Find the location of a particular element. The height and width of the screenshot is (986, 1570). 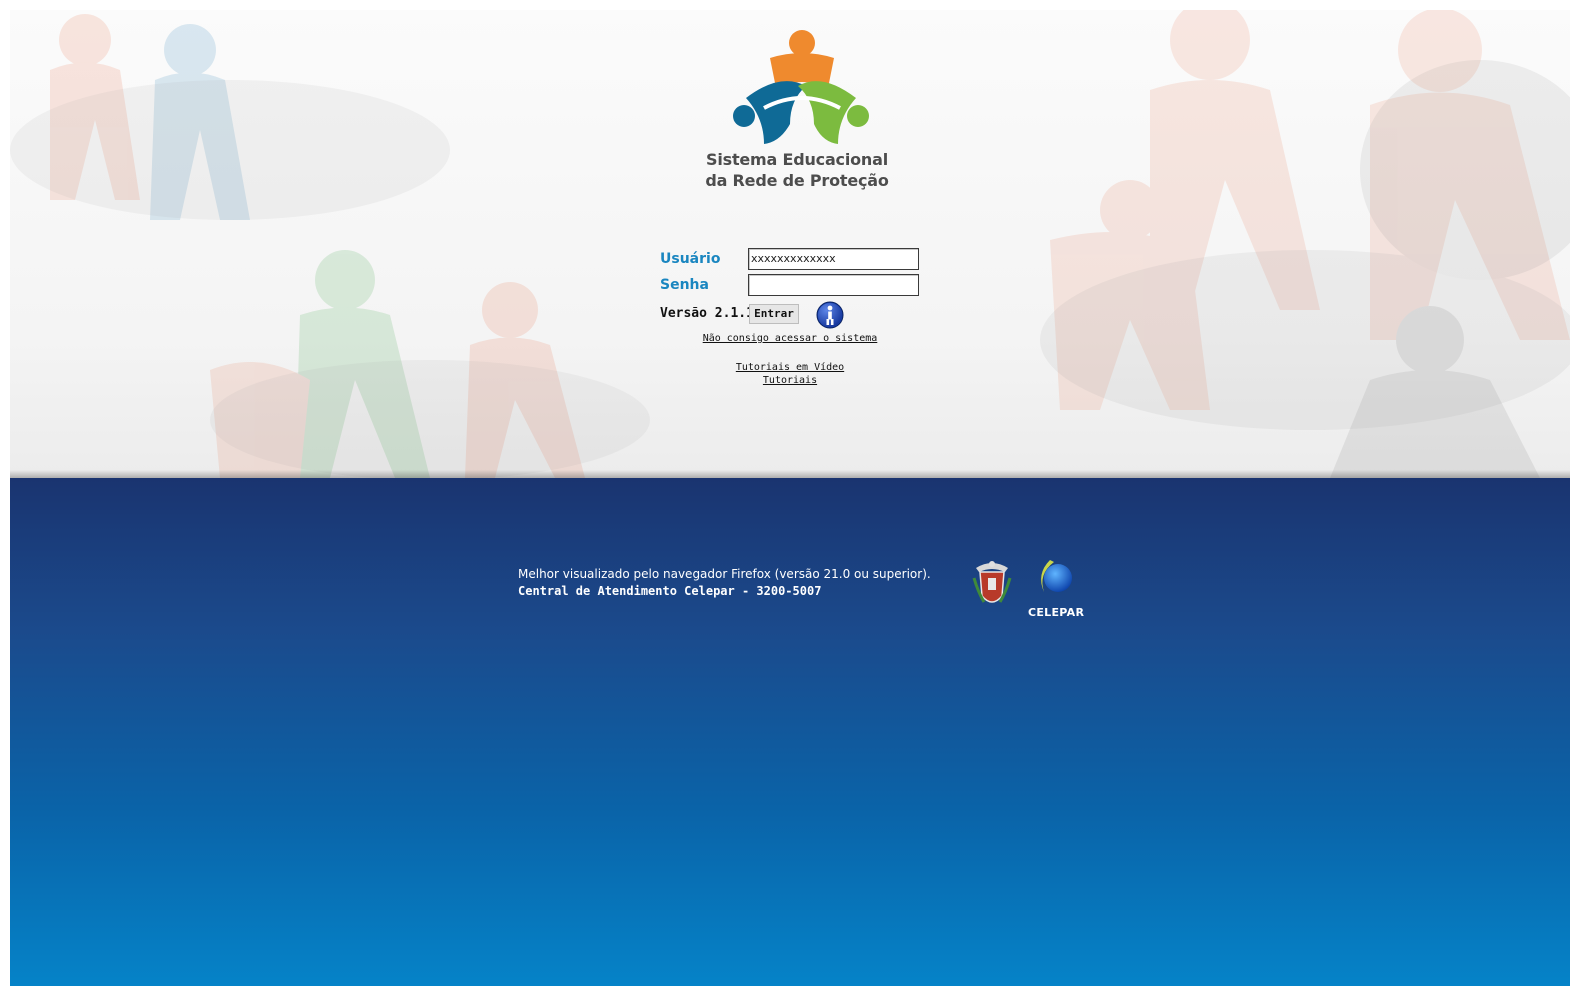

enter-button: Entrar is located at coordinates (774, 314).